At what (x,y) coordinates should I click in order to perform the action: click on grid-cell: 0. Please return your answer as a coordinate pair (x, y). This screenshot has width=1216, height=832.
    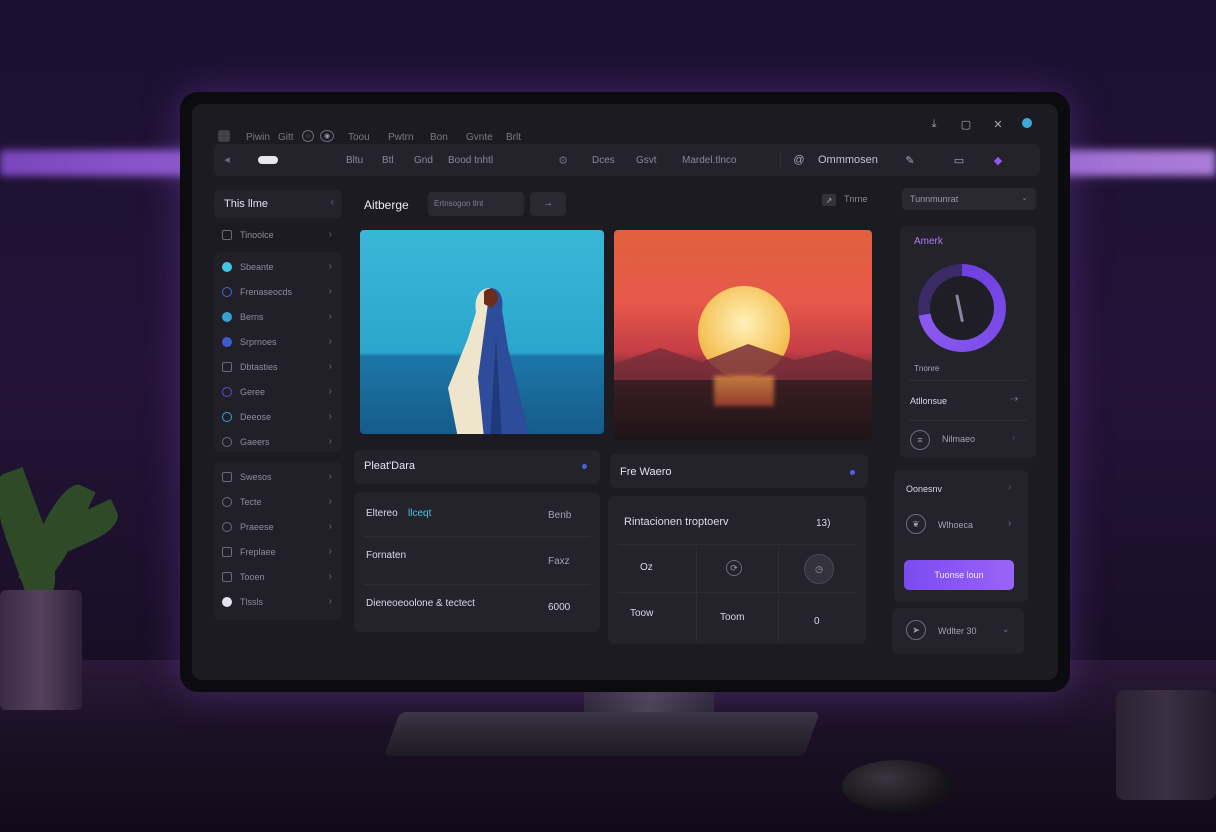
    Looking at the image, I should click on (817, 621).